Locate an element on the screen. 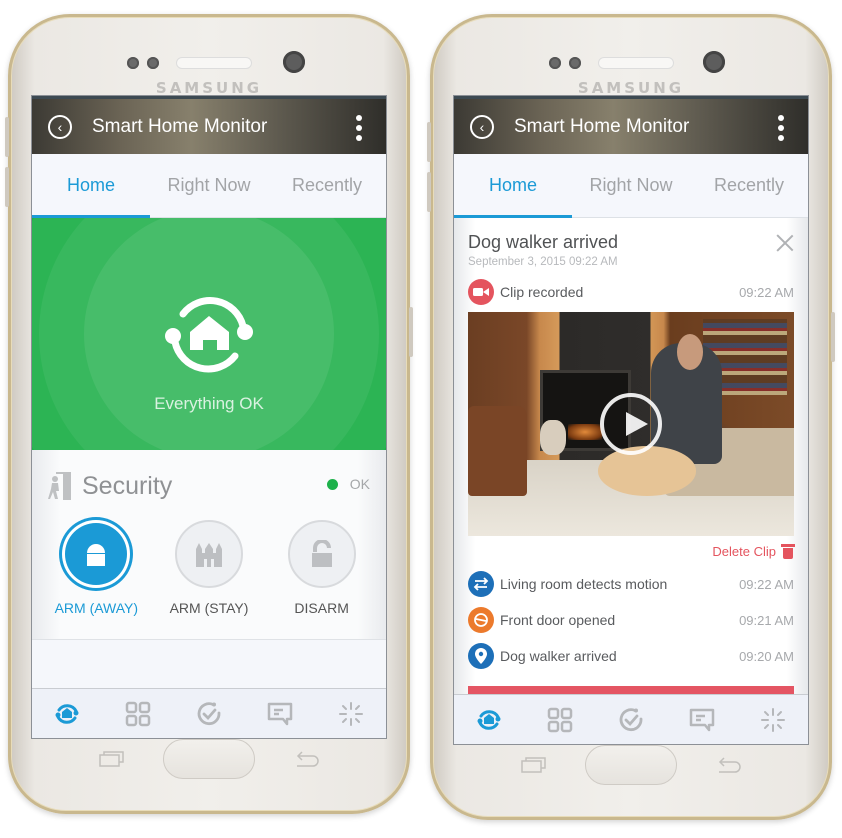 This screenshot has height=838, width=842. disarm-button: DISARM is located at coordinates (322, 568).